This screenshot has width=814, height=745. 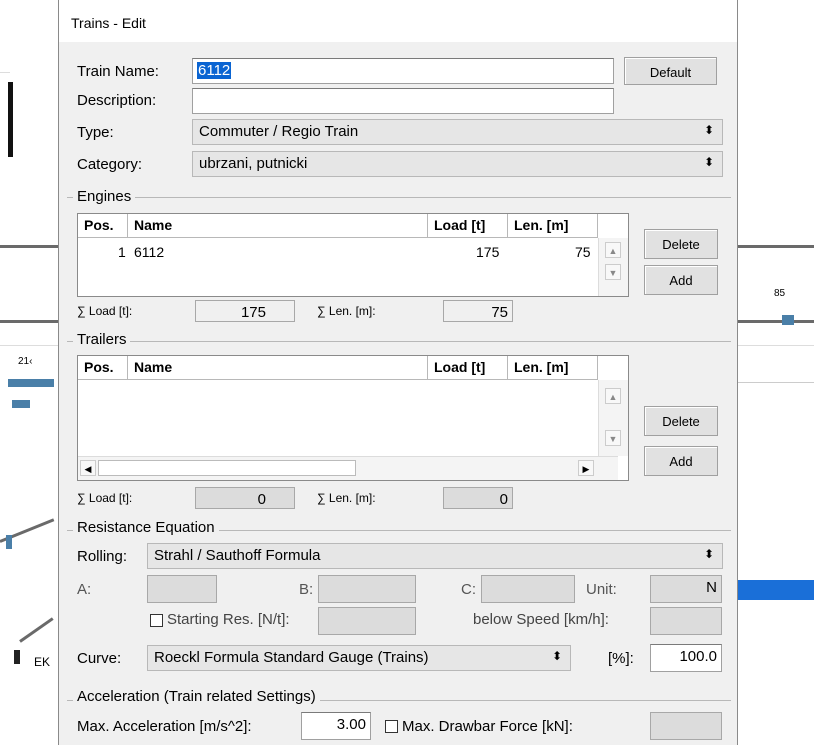 What do you see at coordinates (95, 132) in the screenshot?
I see `type-label: Type:` at bounding box center [95, 132].